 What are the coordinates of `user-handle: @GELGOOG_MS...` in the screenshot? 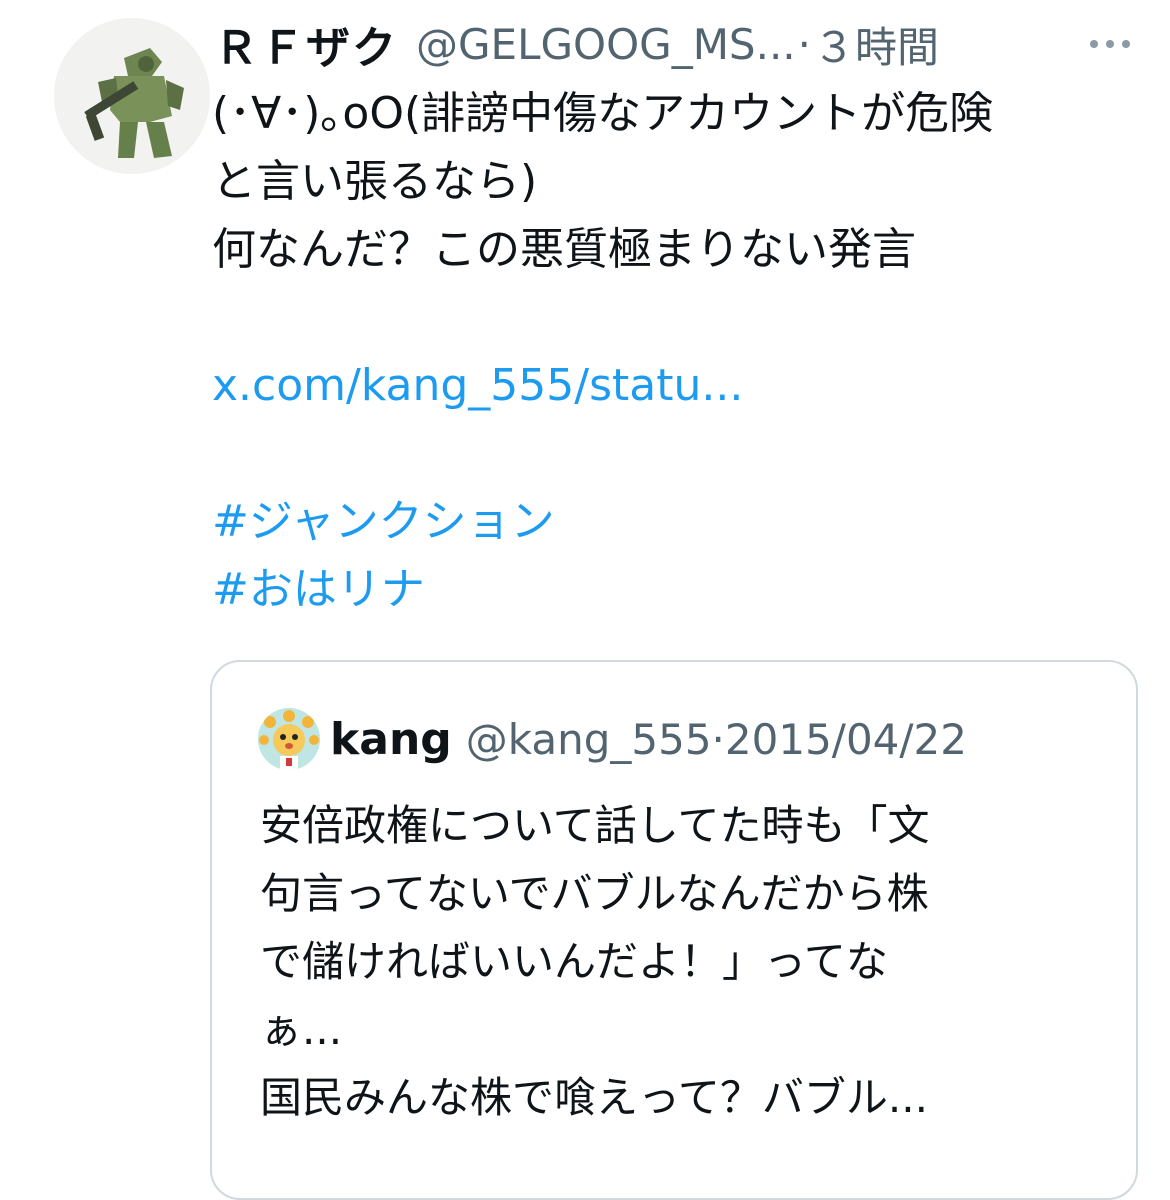 It's located at (606, 44).